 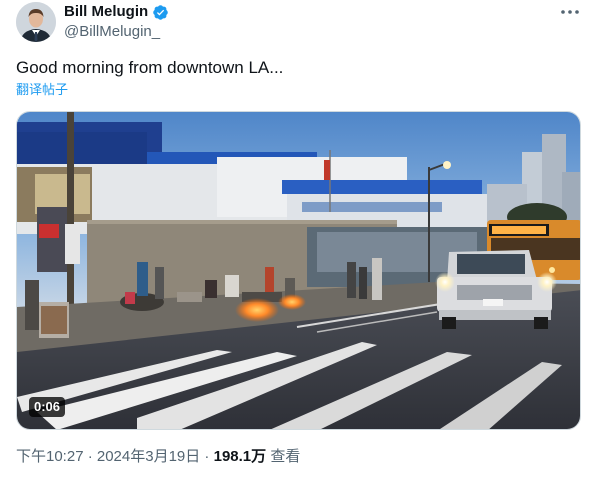 What do you see at coordinates (106, 12) in the screenshot?
I see `author-display-name: Bill Melugin` at bounding box center [106, 12].